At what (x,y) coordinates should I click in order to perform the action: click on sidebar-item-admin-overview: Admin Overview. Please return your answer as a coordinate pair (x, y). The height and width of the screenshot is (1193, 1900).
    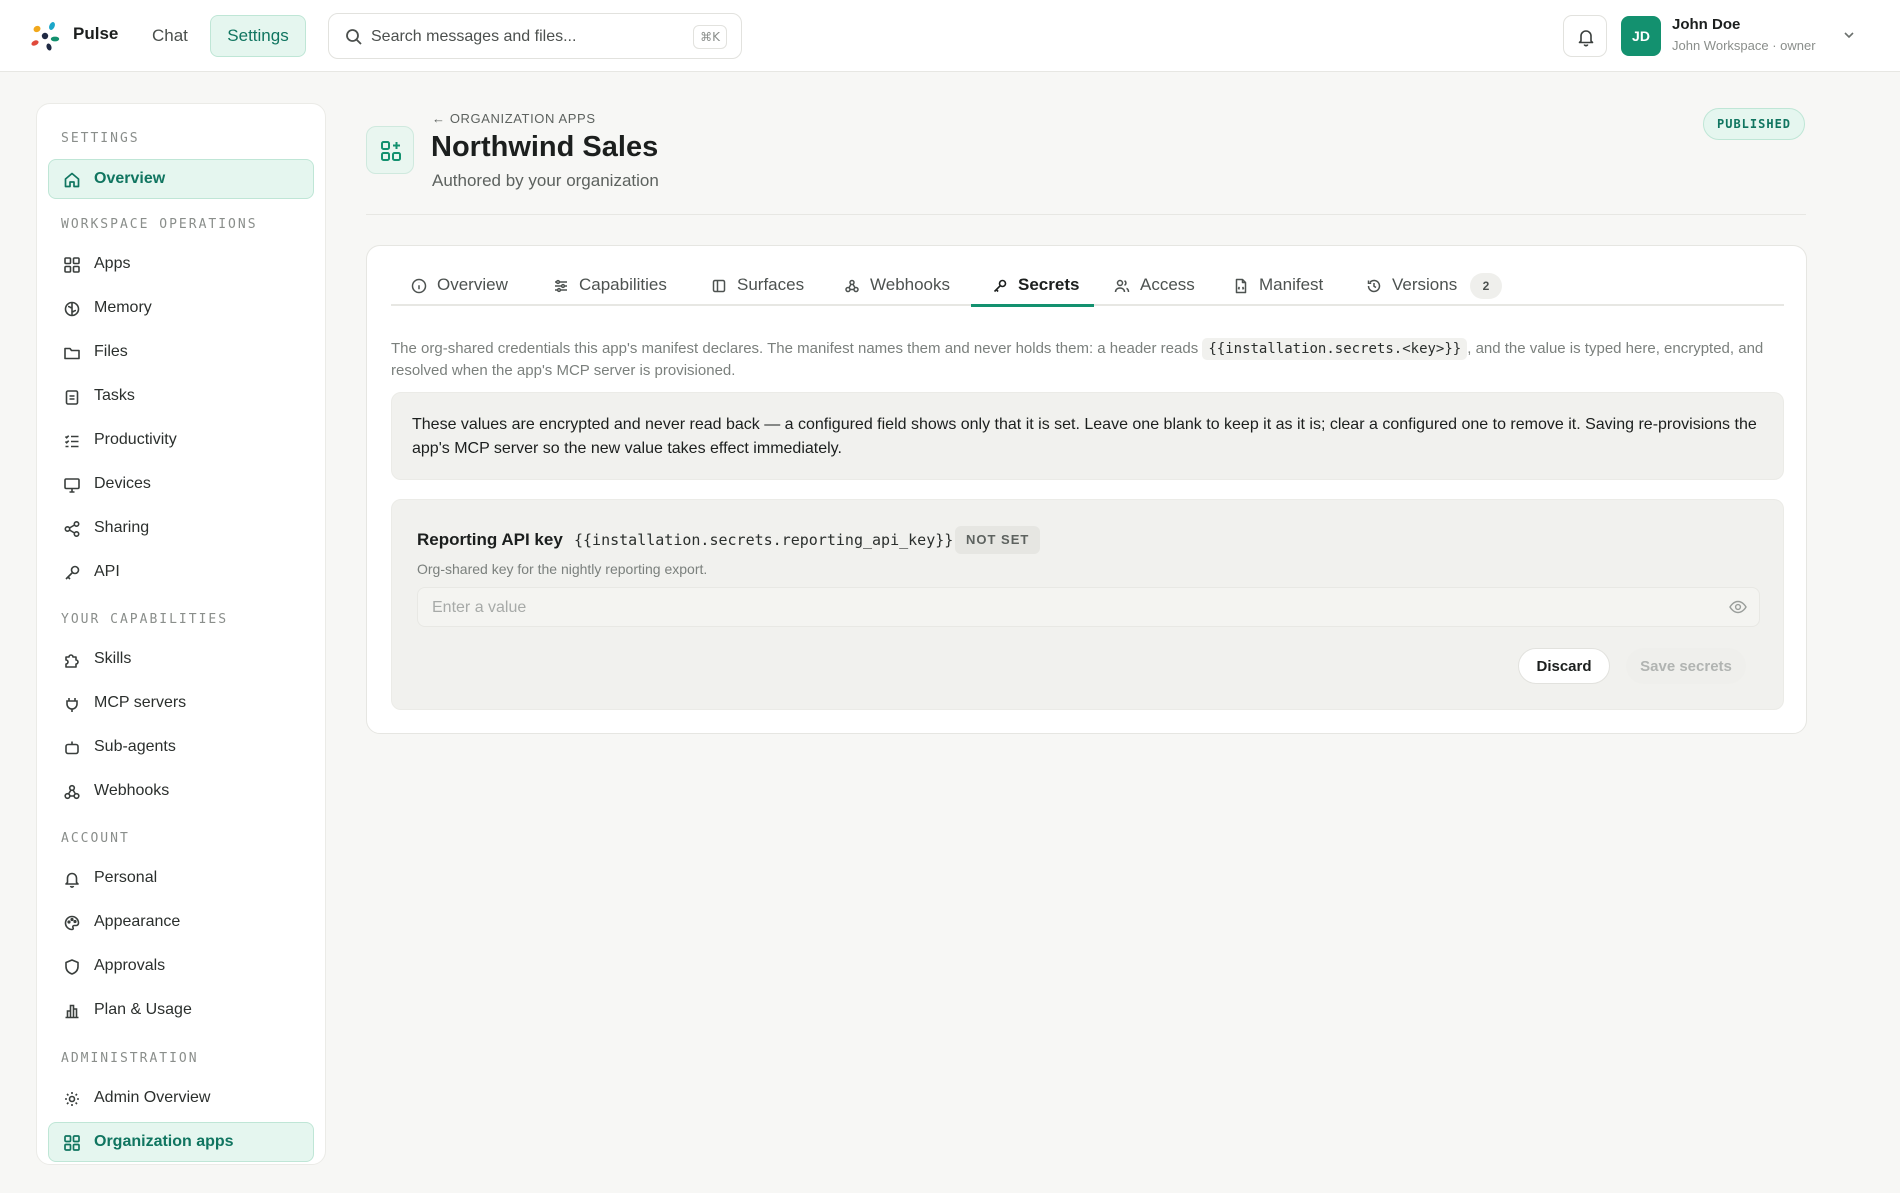
    Looking at the image, I should click on (181, 1098).